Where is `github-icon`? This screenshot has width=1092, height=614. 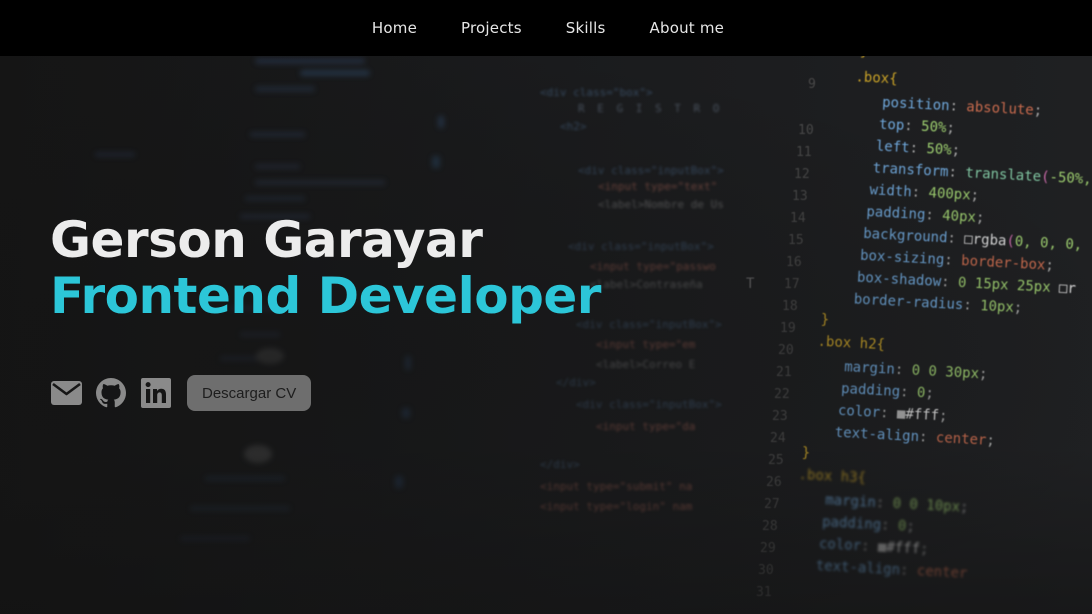 github-icon is located at coordinates (111, 393).